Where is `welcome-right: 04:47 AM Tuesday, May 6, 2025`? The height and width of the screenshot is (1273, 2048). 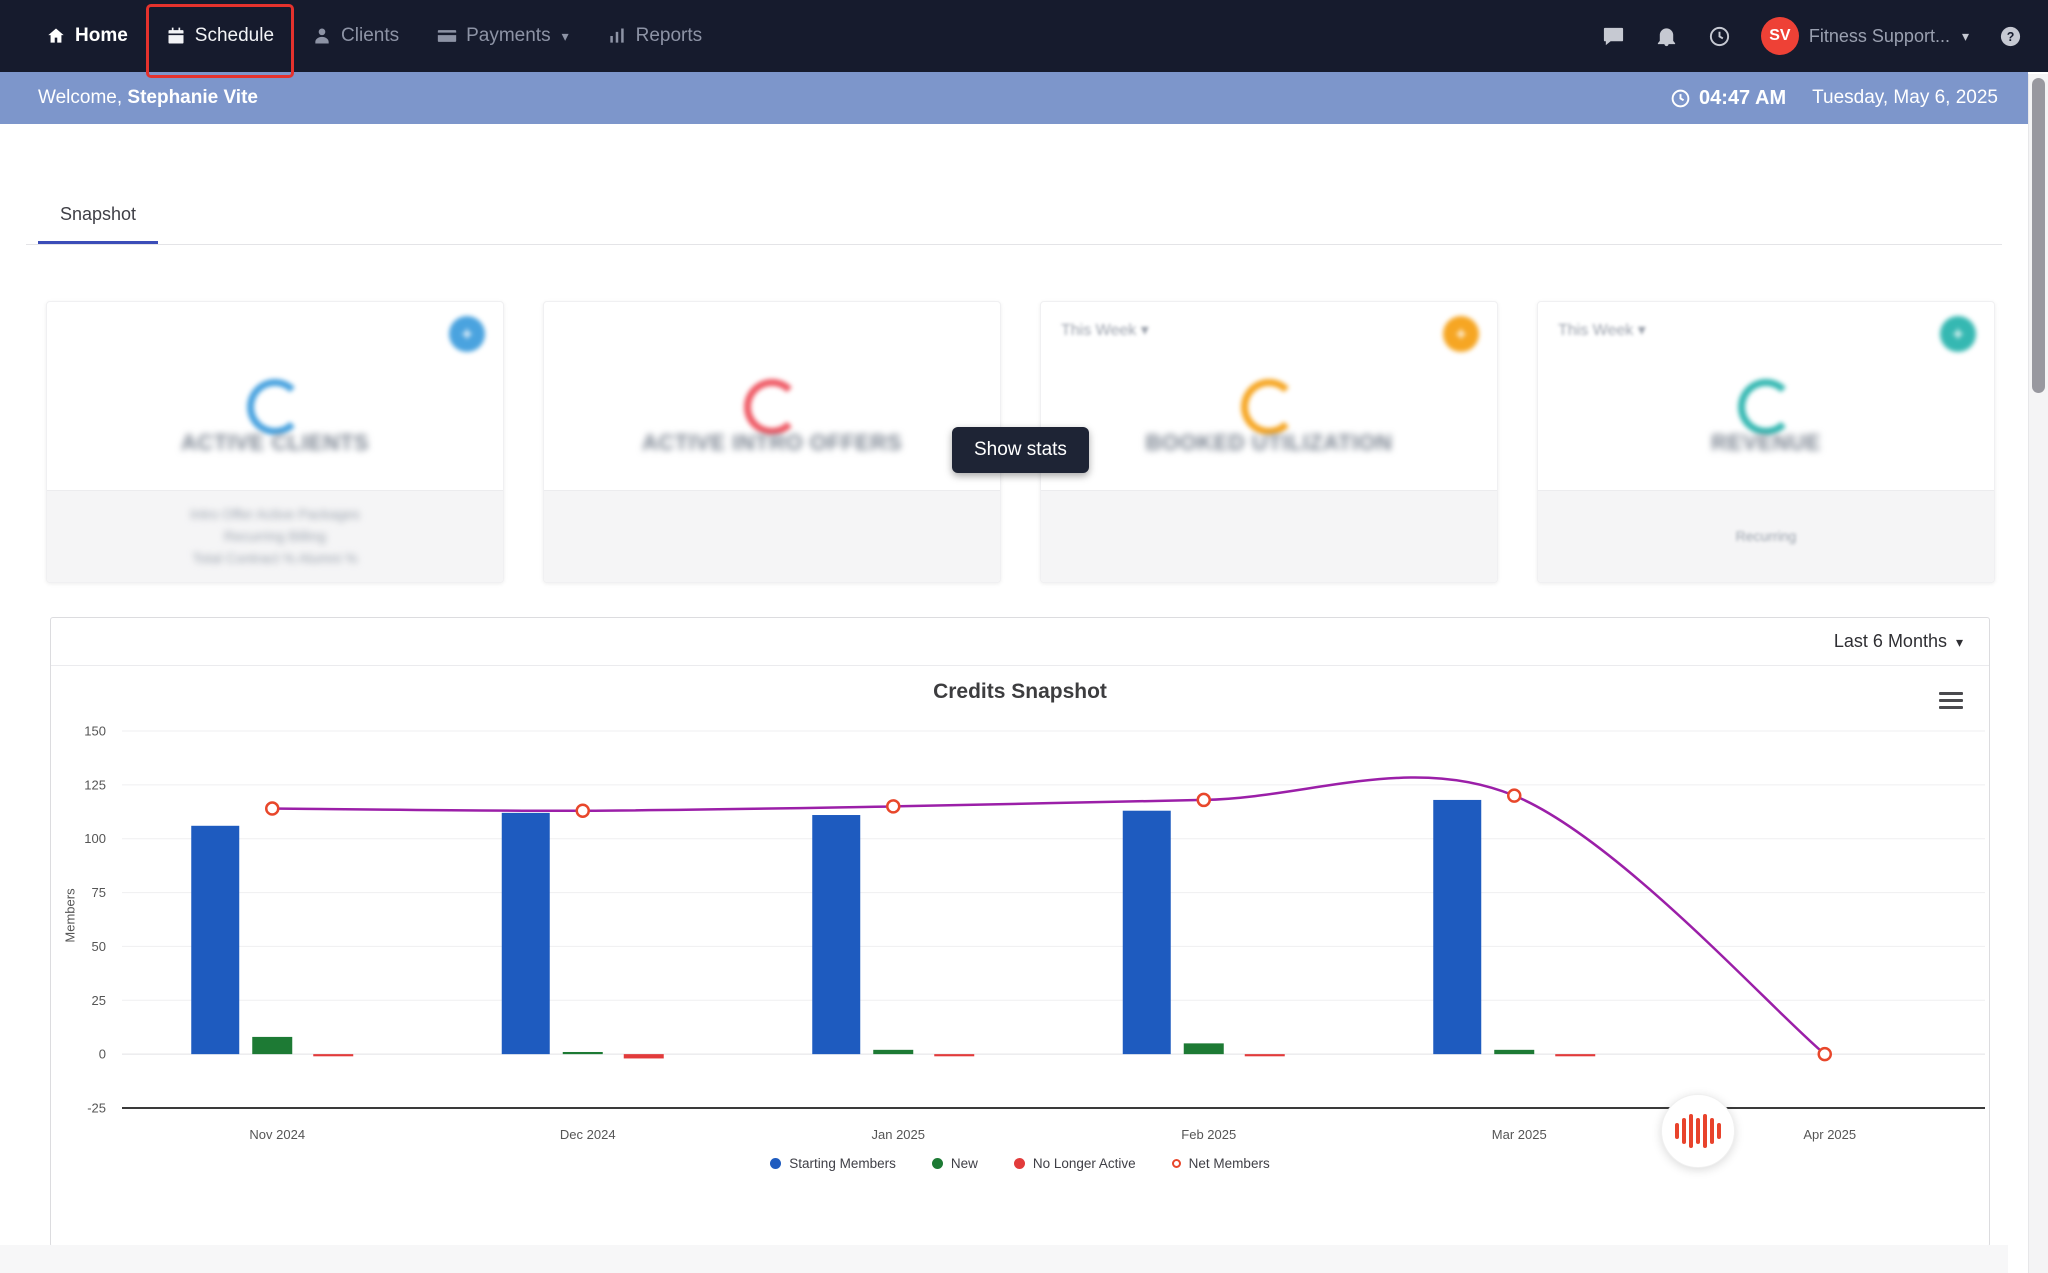
welcome-right: 04:47 AM Tuesday, May 6, 2025 is located at coordinates (1834, 98).